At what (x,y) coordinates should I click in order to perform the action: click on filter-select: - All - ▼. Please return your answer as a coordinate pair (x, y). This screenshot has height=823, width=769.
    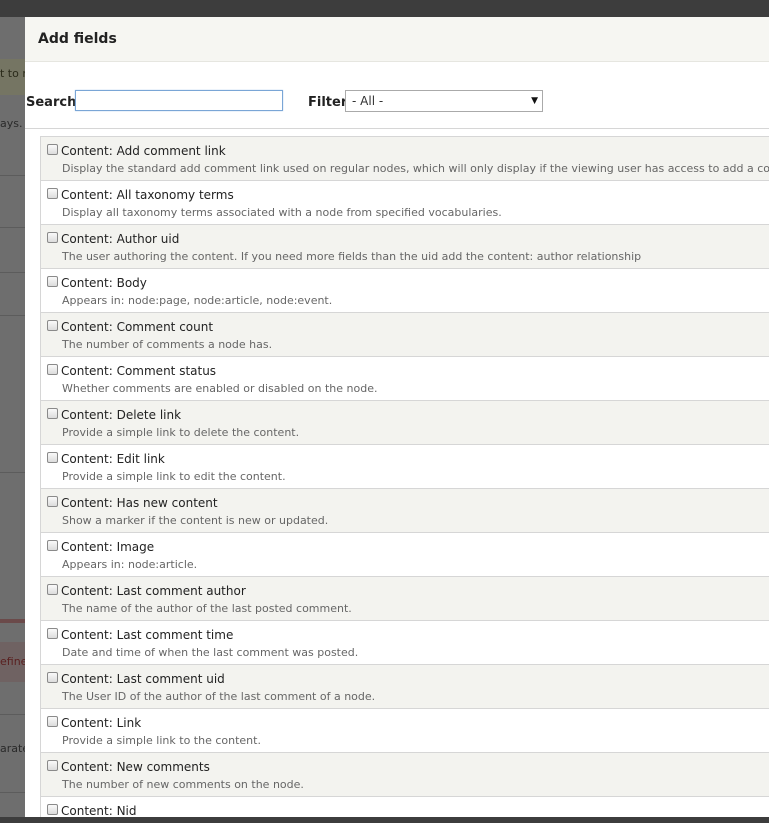
    Looking at the image, I should click on (444, 101).